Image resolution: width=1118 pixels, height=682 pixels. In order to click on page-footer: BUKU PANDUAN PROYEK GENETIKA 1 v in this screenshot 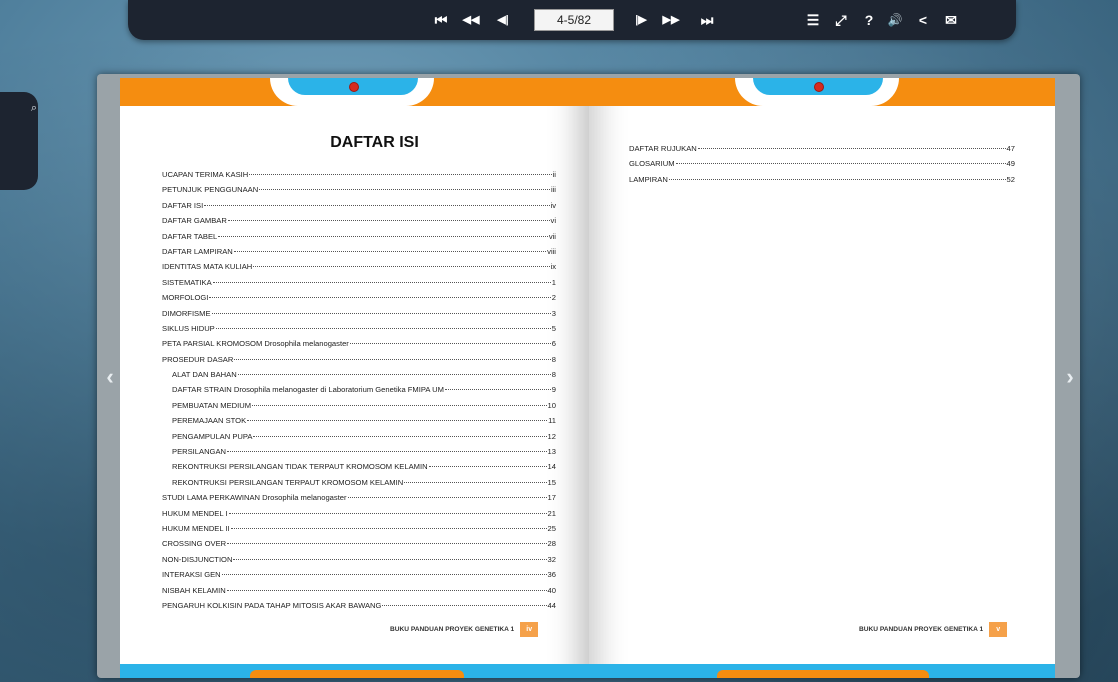, I will do `click(933, 629)`.